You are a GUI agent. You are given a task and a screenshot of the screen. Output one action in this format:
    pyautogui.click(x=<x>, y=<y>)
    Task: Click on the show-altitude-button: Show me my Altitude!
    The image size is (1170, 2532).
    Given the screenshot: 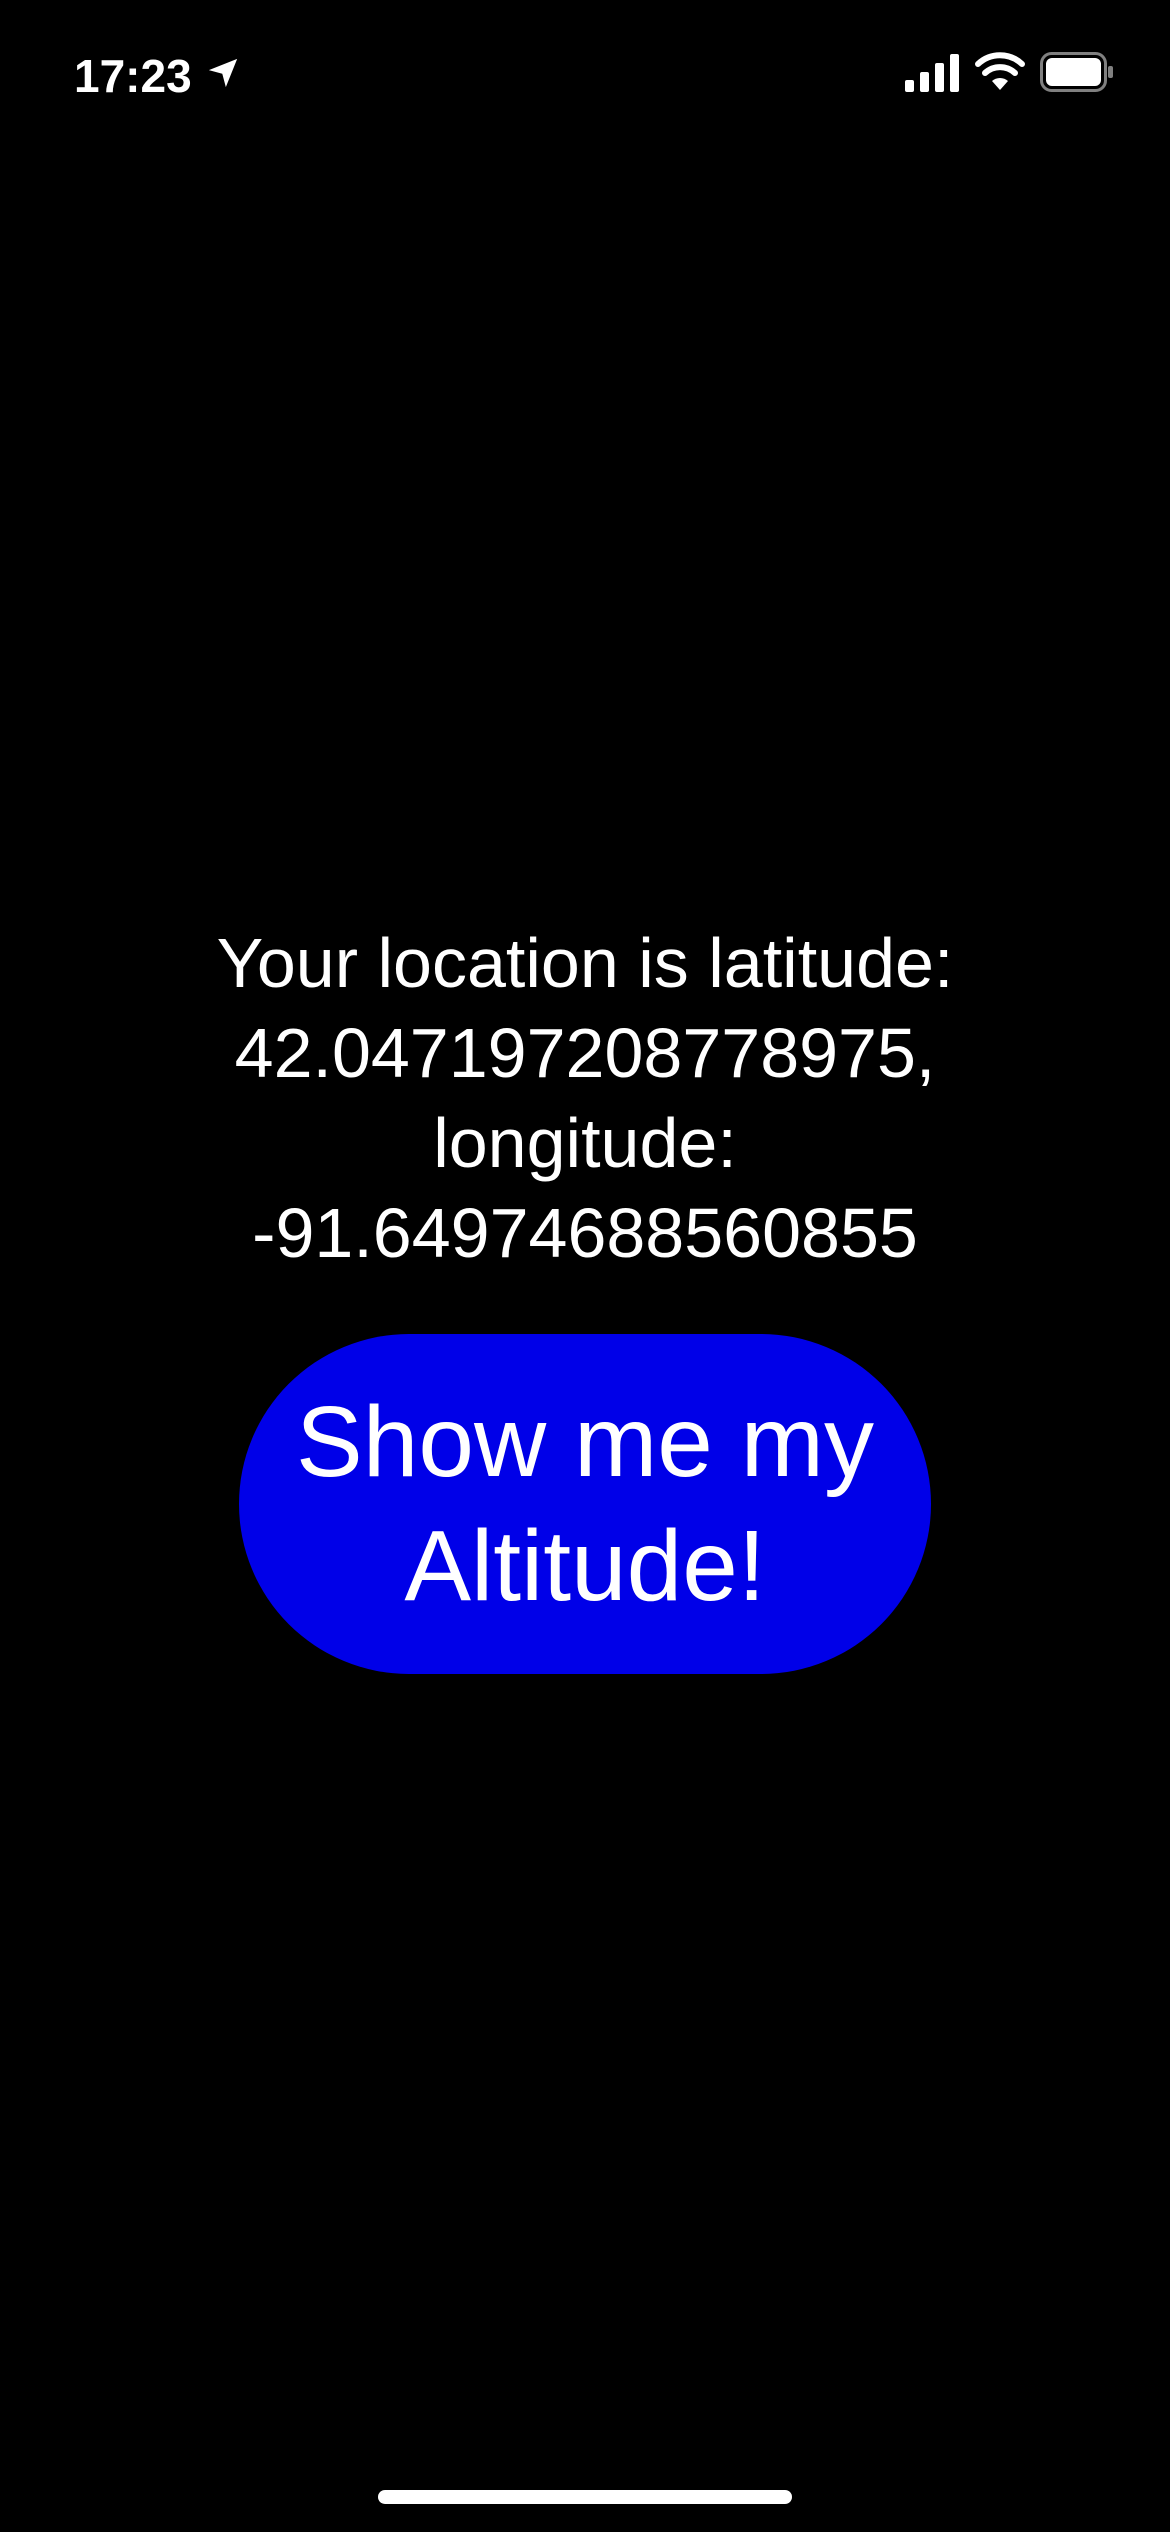 What is the action you would take?
    pyautogui.click(x=585, y=1504)
    